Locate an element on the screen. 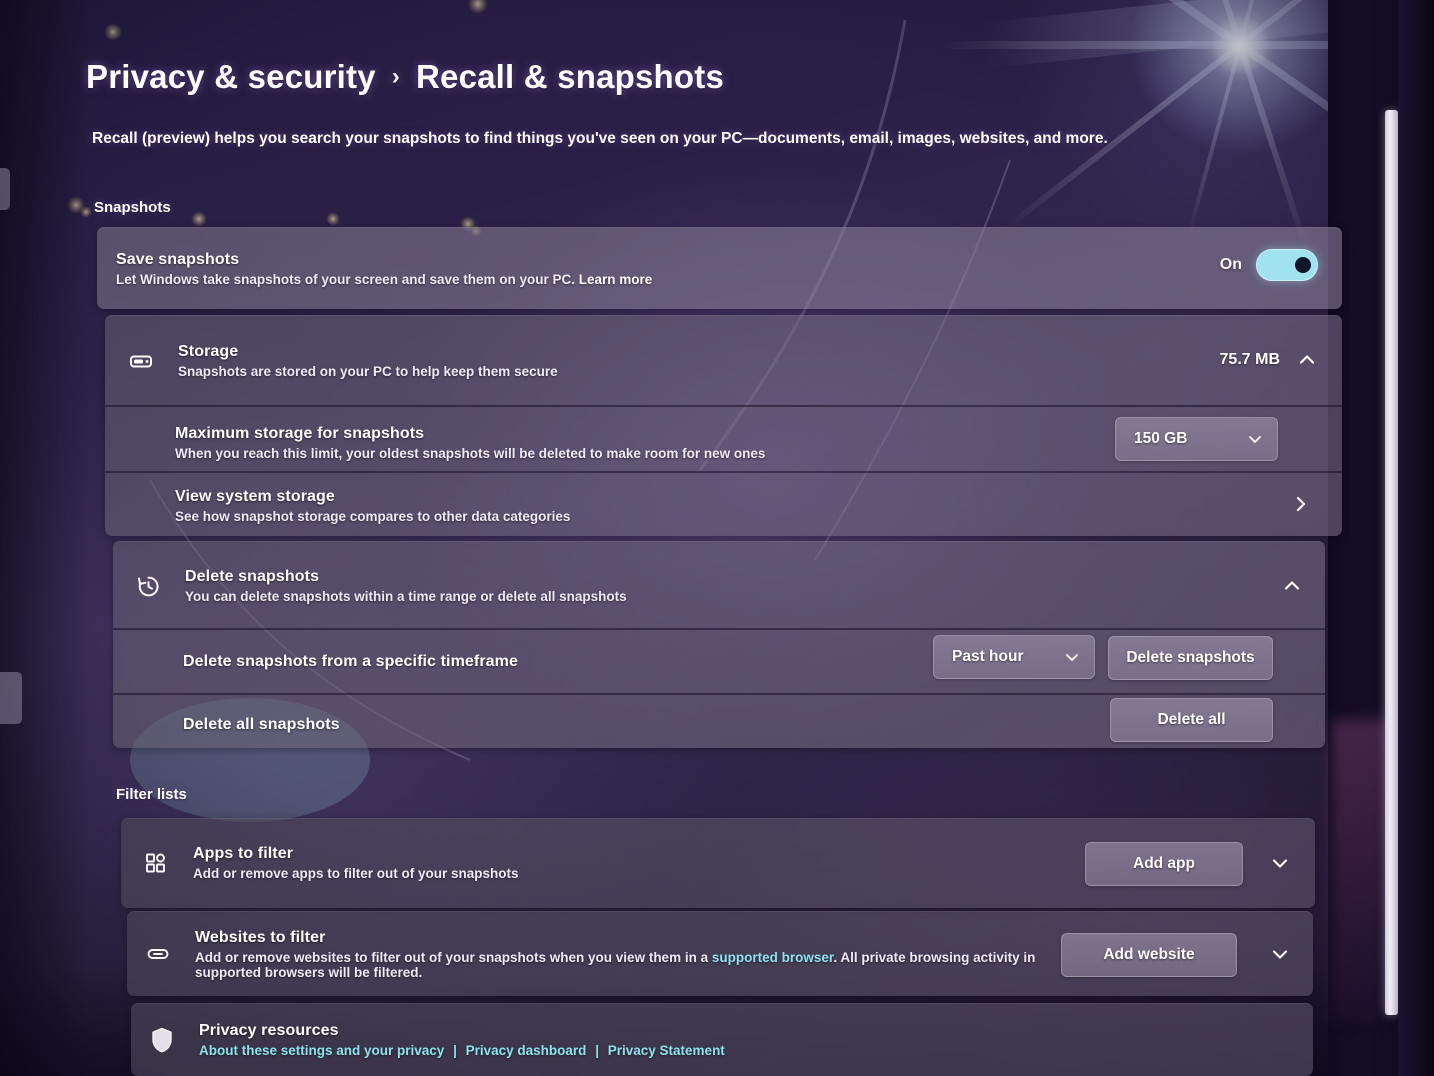 The height and width of the screenshot is (1076, 1434). hard-drive-icon is located at coordinates (141, 361).